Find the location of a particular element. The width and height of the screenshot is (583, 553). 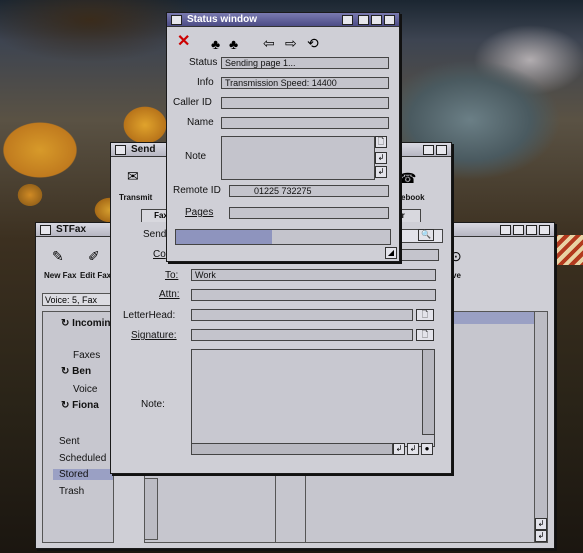

attn-label: Attn: is located at coordinates (169, 294).